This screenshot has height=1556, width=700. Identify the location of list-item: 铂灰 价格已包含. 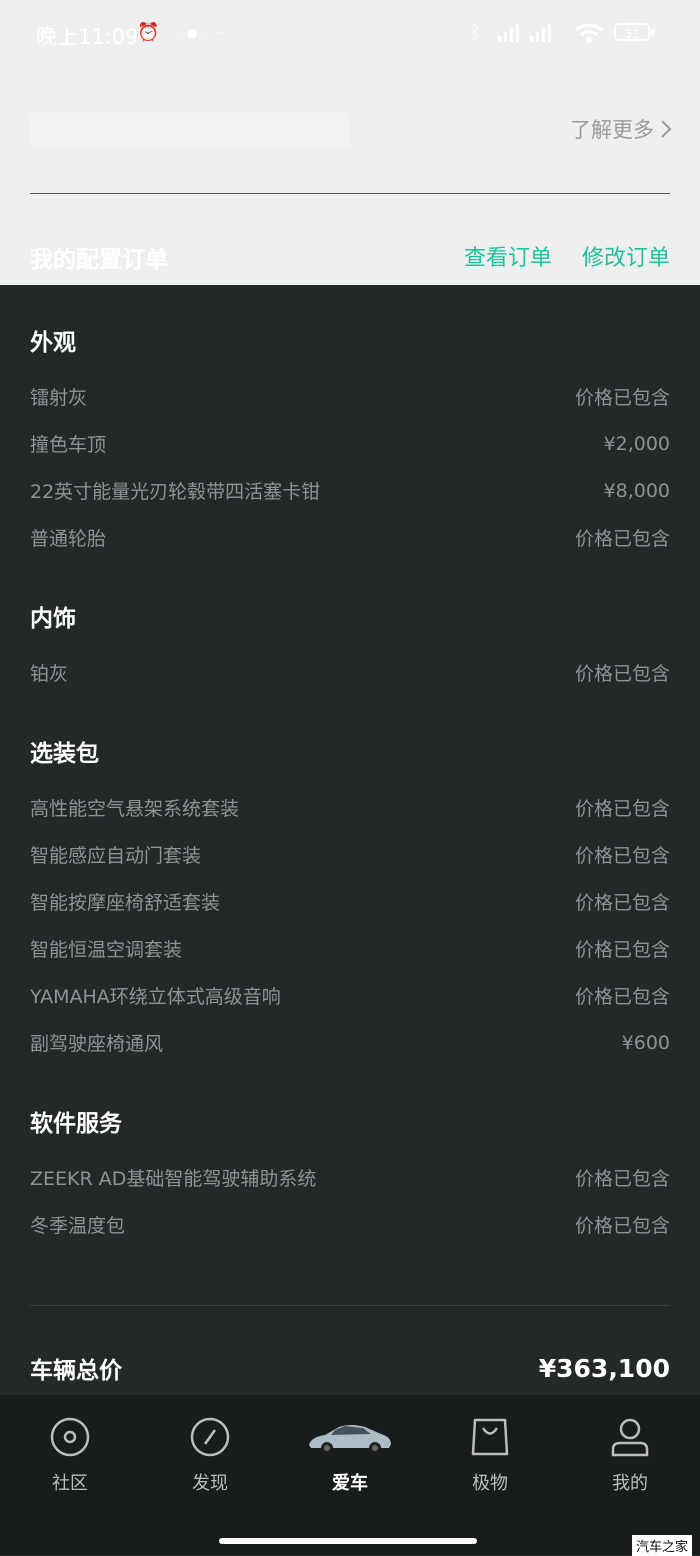
(350, 672).